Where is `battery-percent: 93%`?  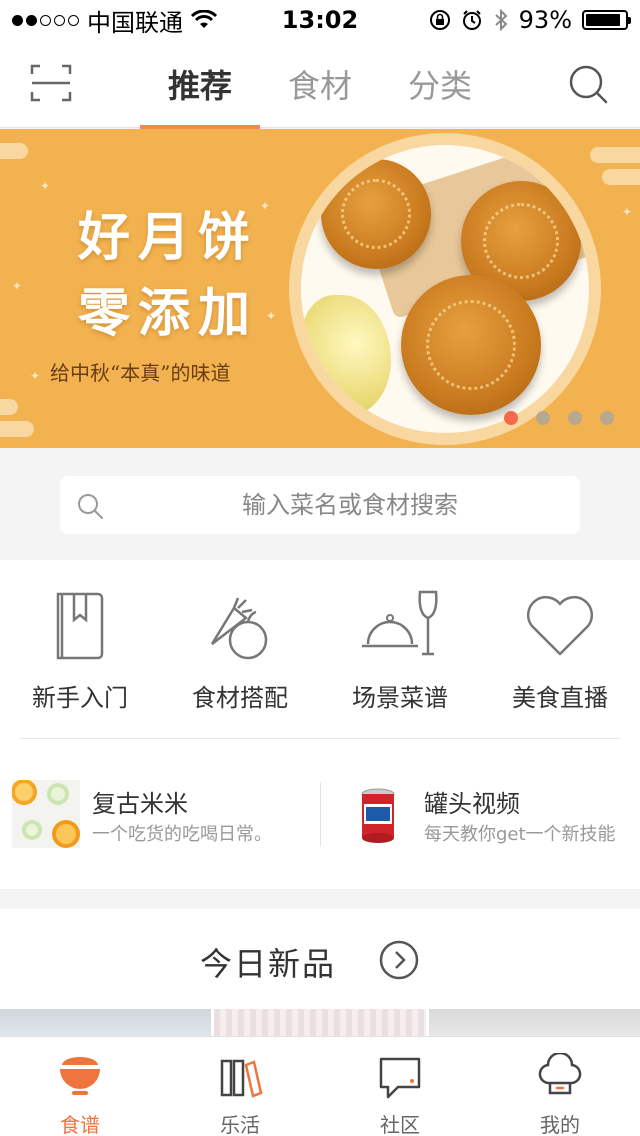
battery-percent: 93% is located at coordinates (545, 20).